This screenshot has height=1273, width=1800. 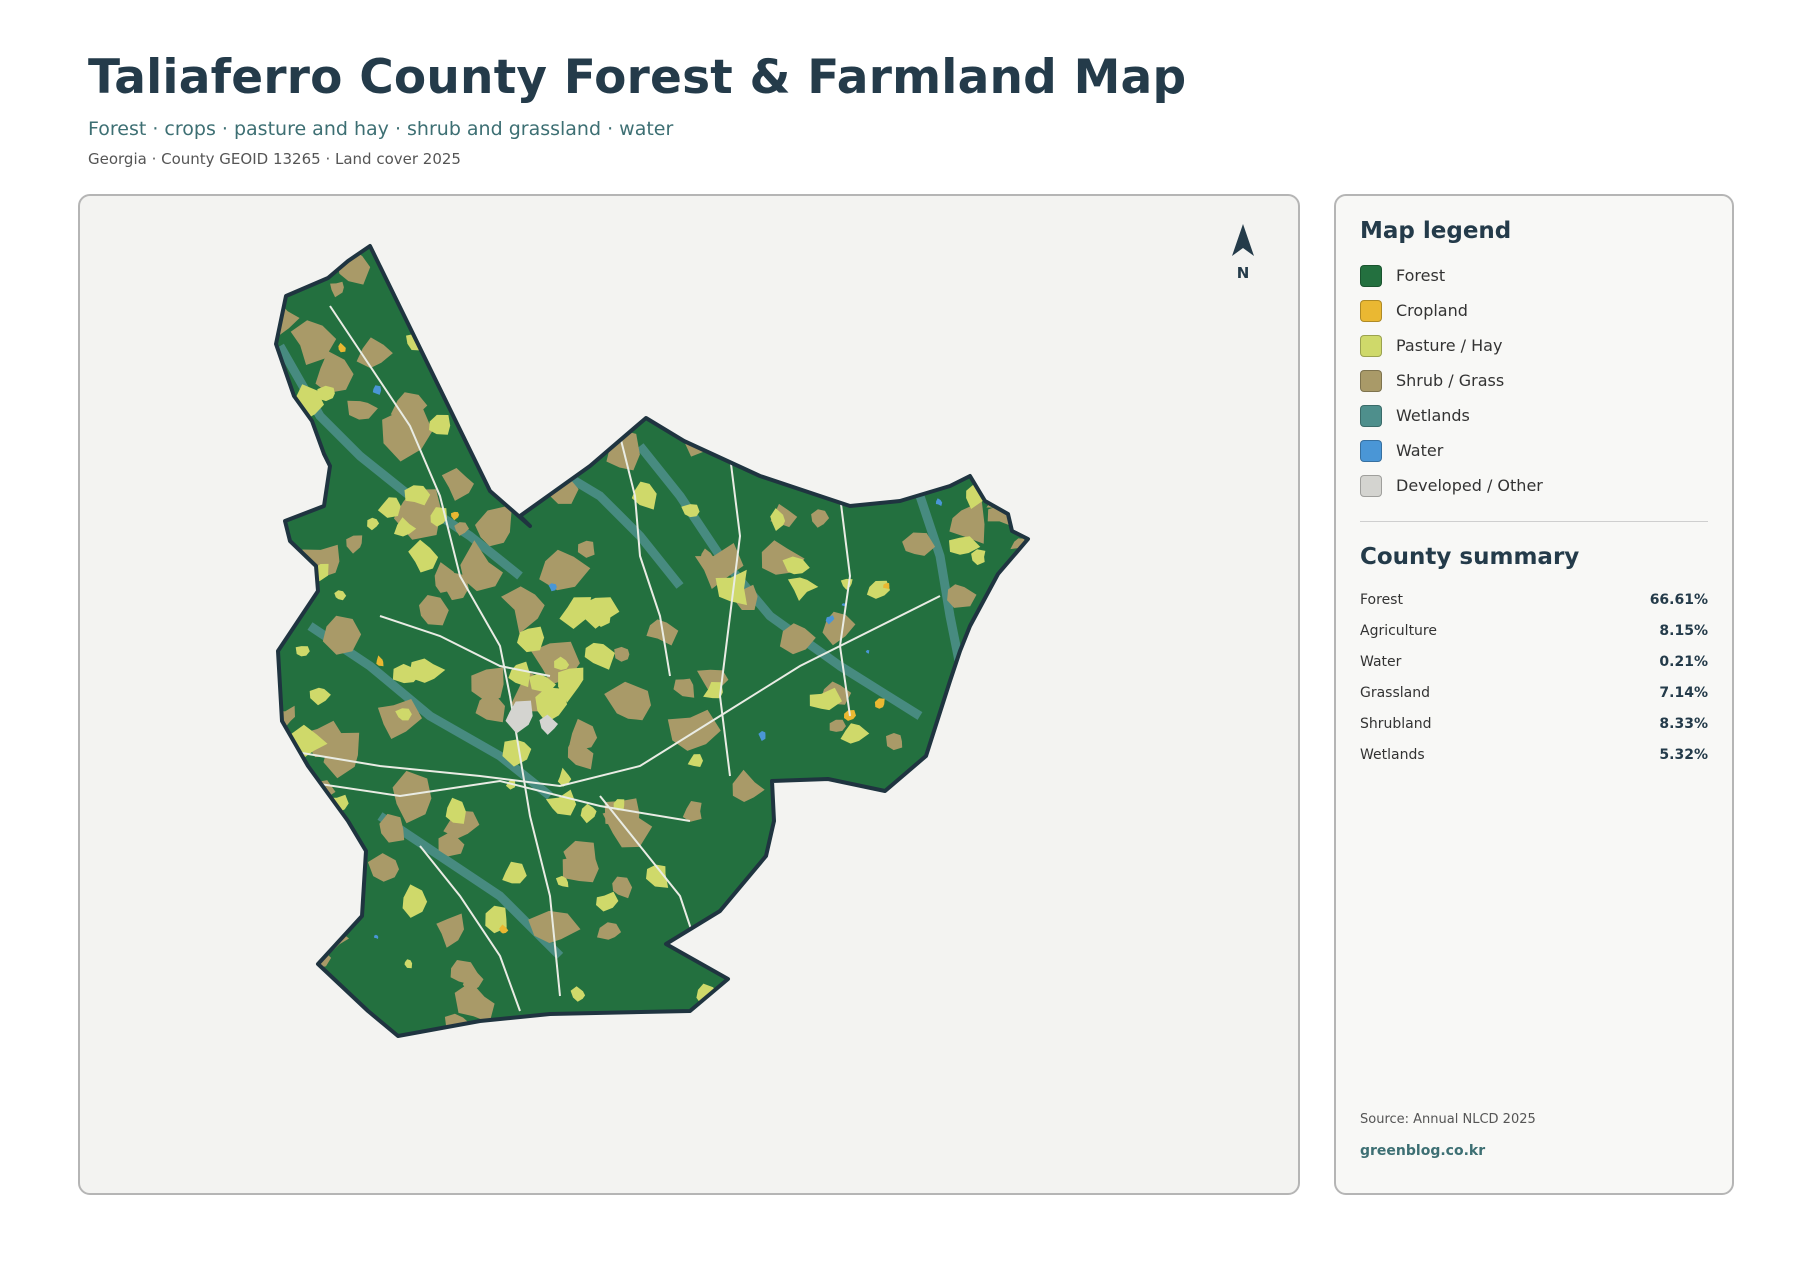 I want to click on summary-row: Wetlands 5.32%, so click(x=1534, y=754).